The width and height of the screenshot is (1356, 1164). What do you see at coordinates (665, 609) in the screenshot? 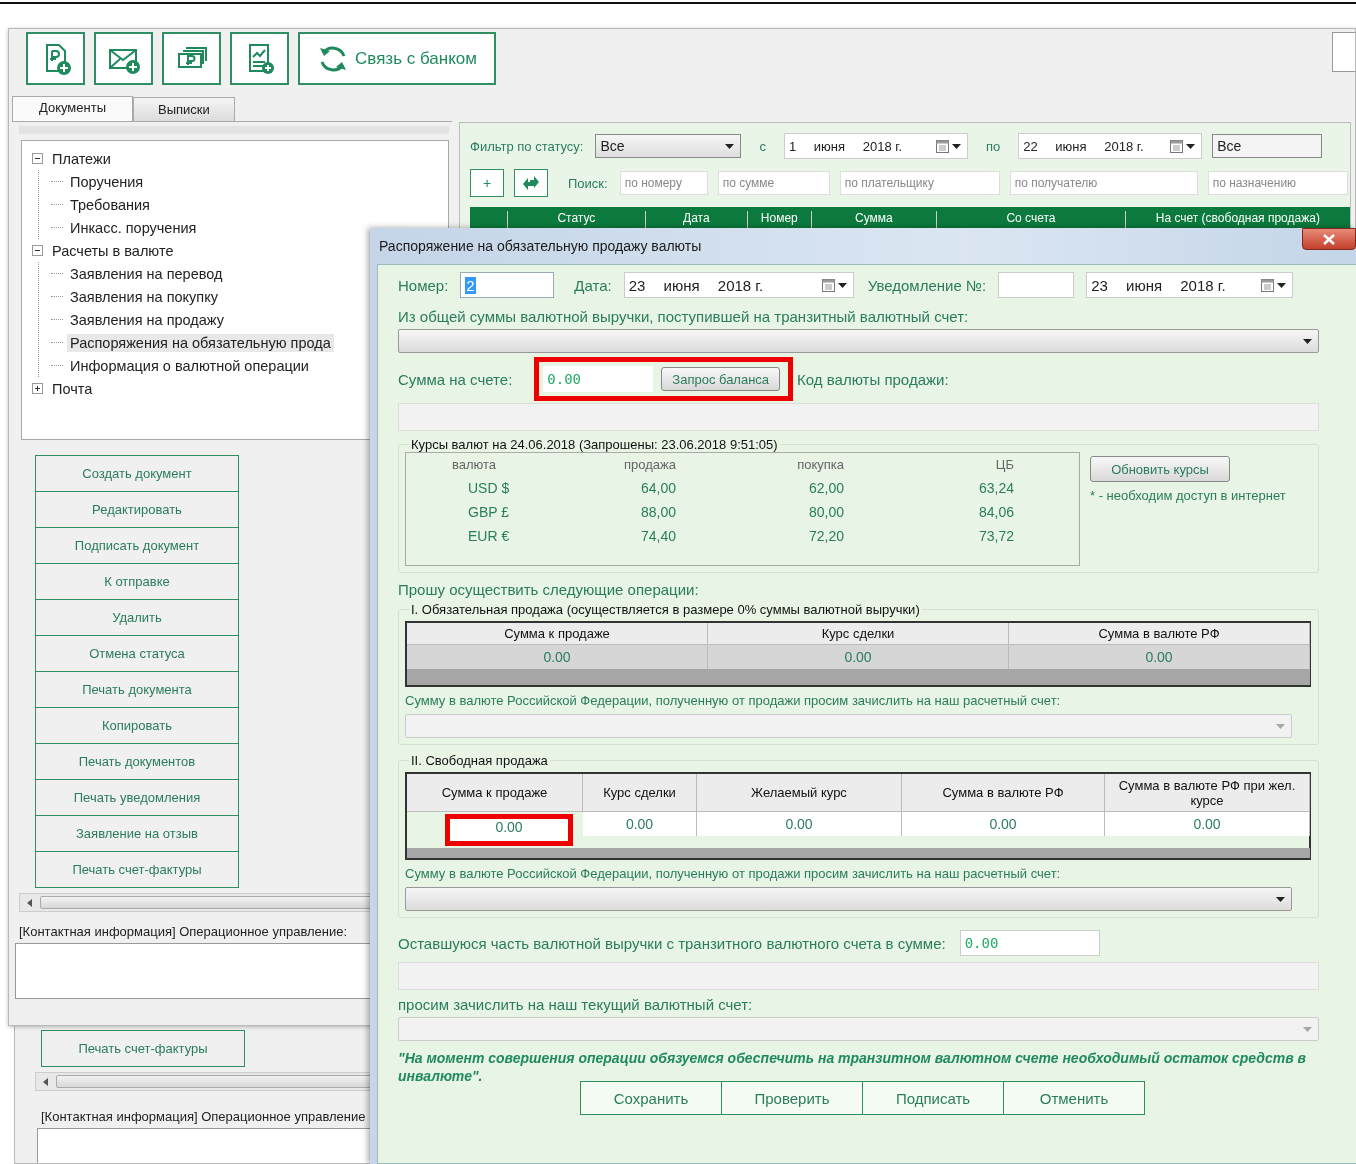
I see `group-title: I. Обязательная продажа (осуществляется в размере 0% суммы валютной выручки)` at bounding box center [665, 609].